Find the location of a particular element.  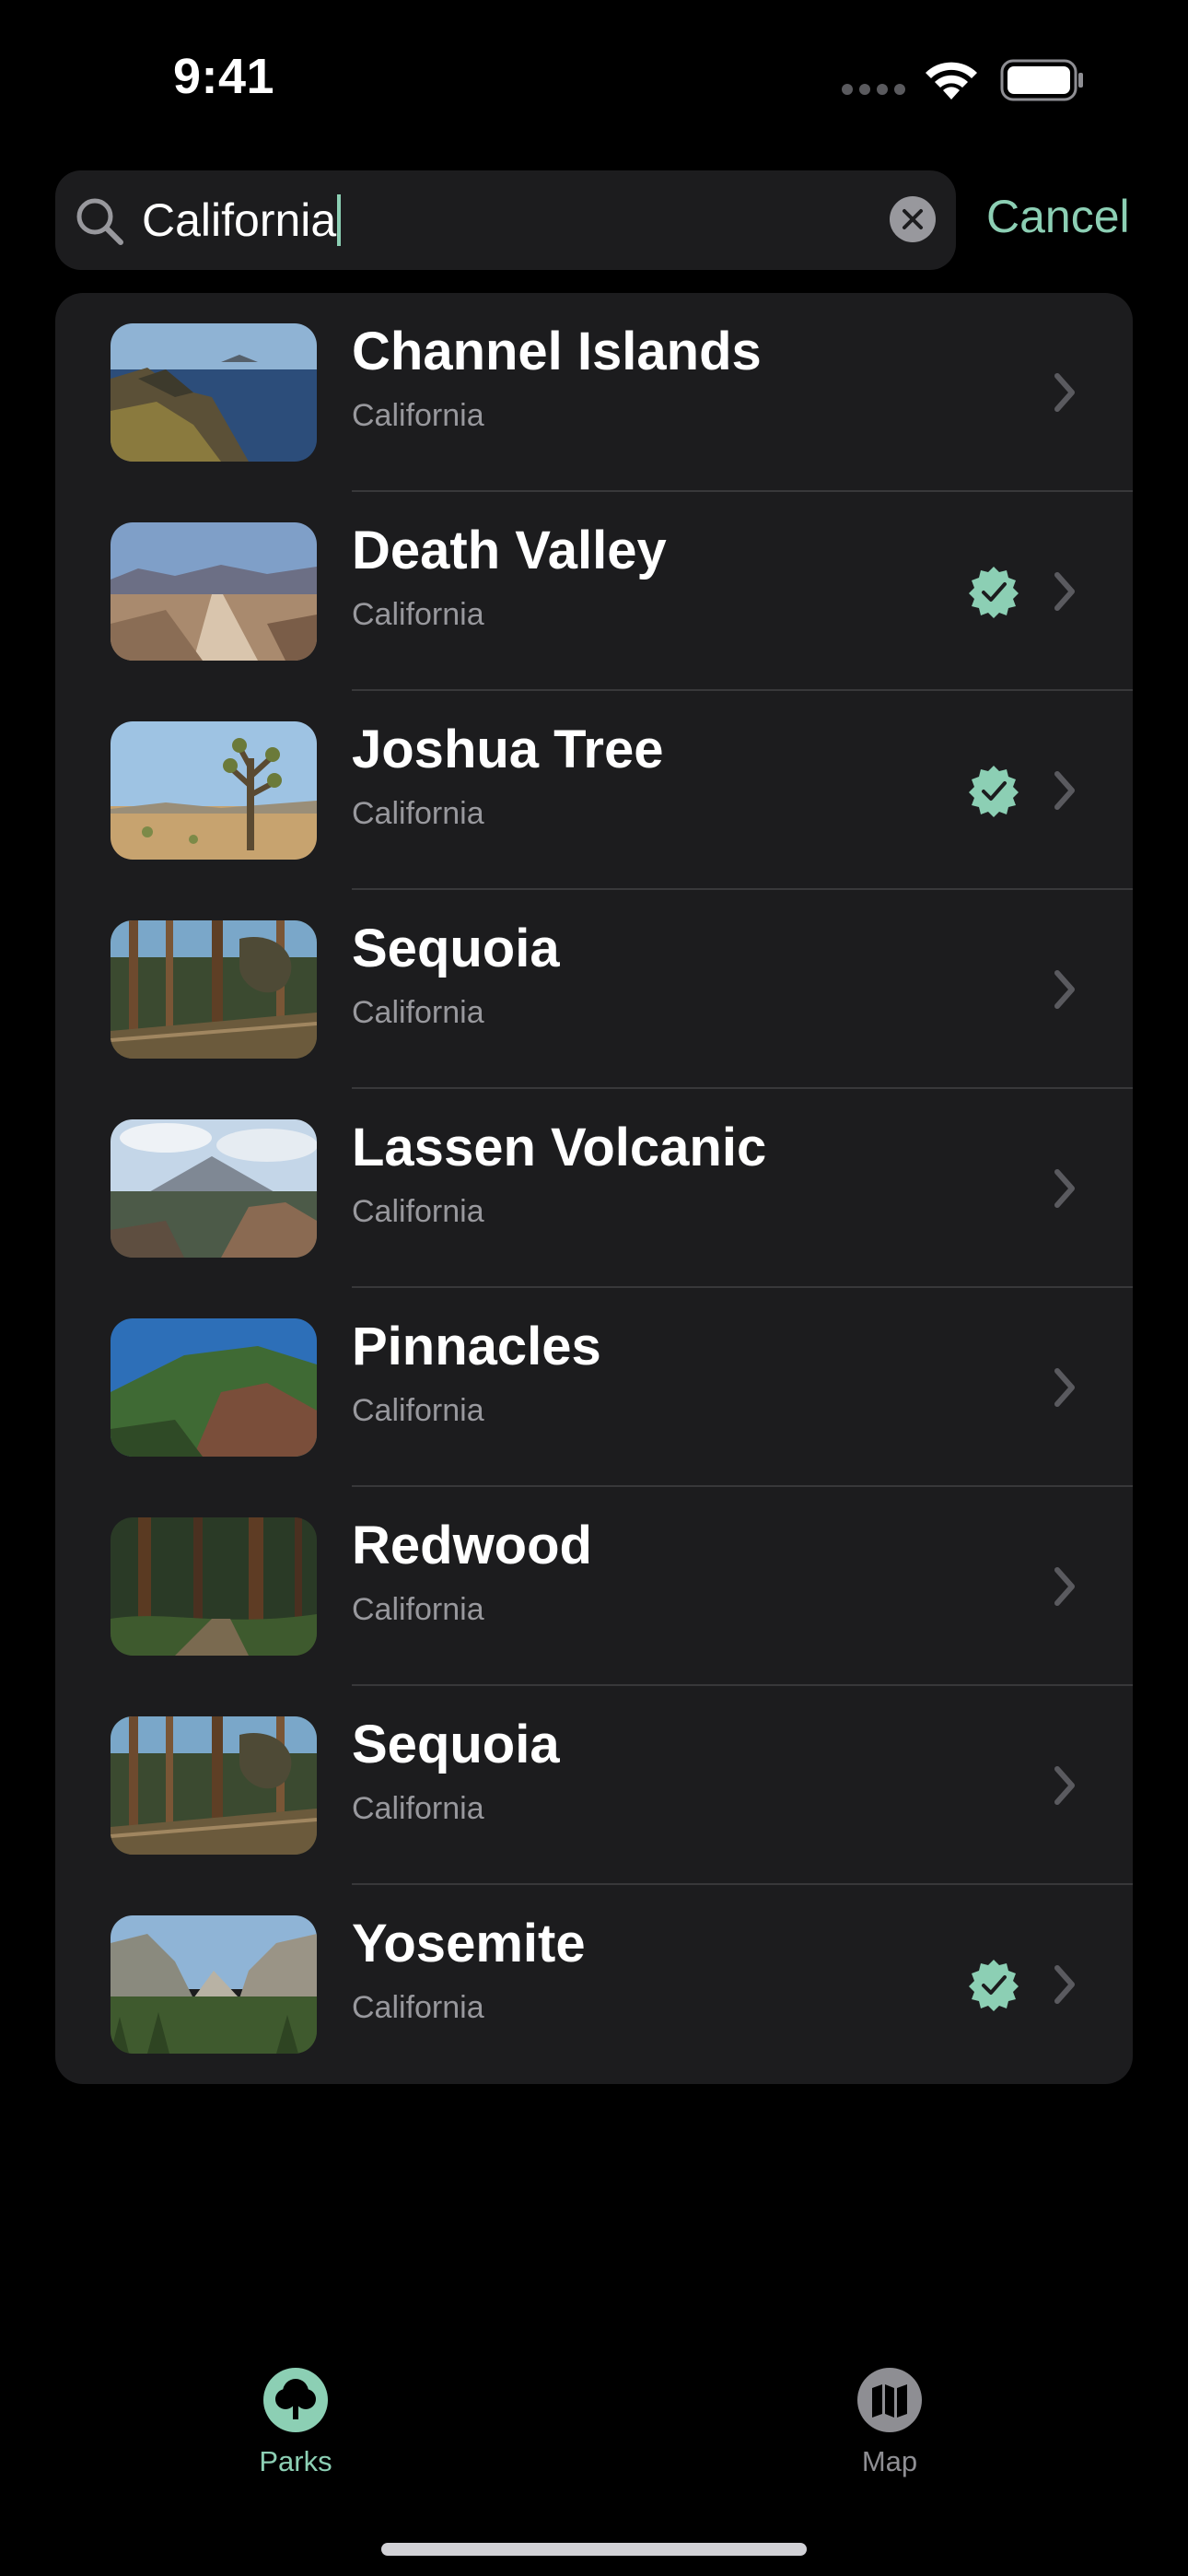

search-field: California is located at coordinates (505, 220).